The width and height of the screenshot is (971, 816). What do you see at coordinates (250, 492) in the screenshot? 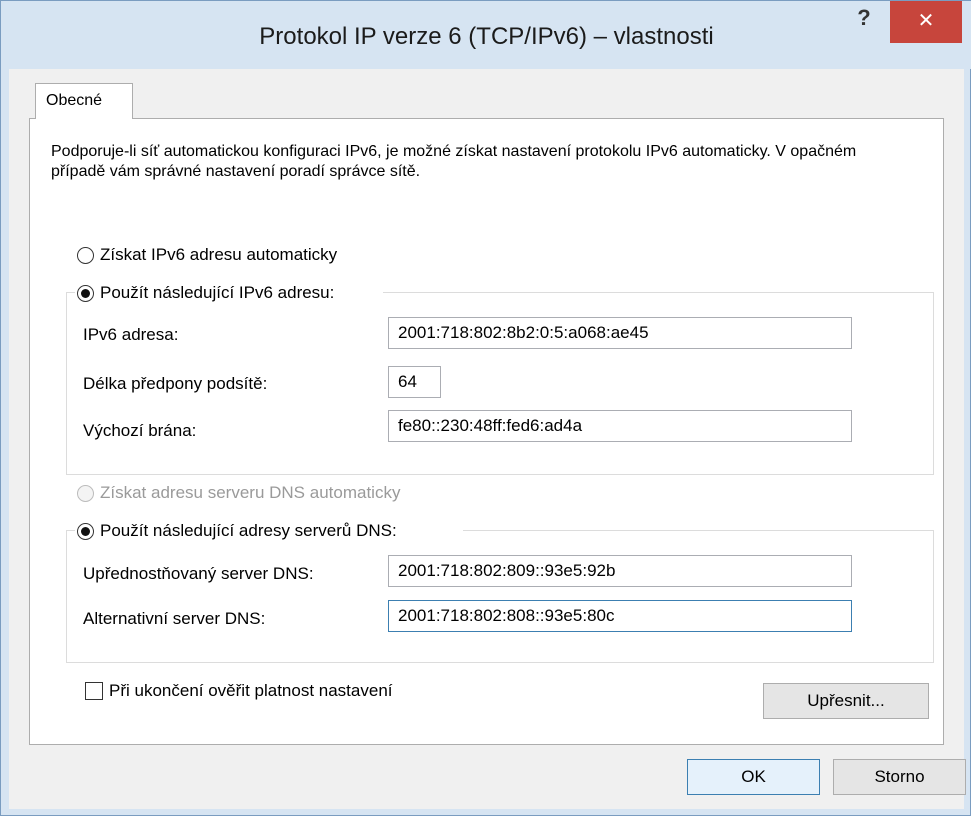
I see `radio-dns-auto-label: Získat adresu serveru DNS automaticky` at bounding box center [250, 492].